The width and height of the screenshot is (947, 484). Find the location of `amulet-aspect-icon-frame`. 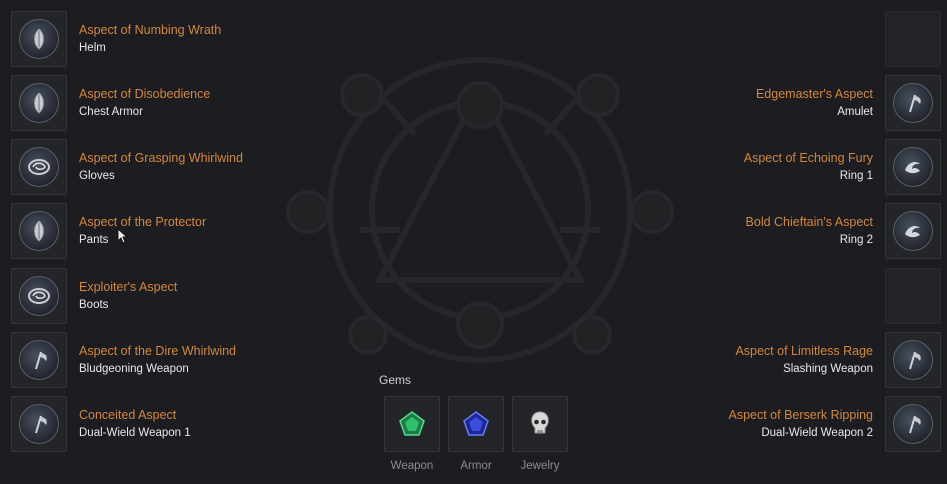

amulet-aspect-icon-frame is located at coordinates (913, 103).